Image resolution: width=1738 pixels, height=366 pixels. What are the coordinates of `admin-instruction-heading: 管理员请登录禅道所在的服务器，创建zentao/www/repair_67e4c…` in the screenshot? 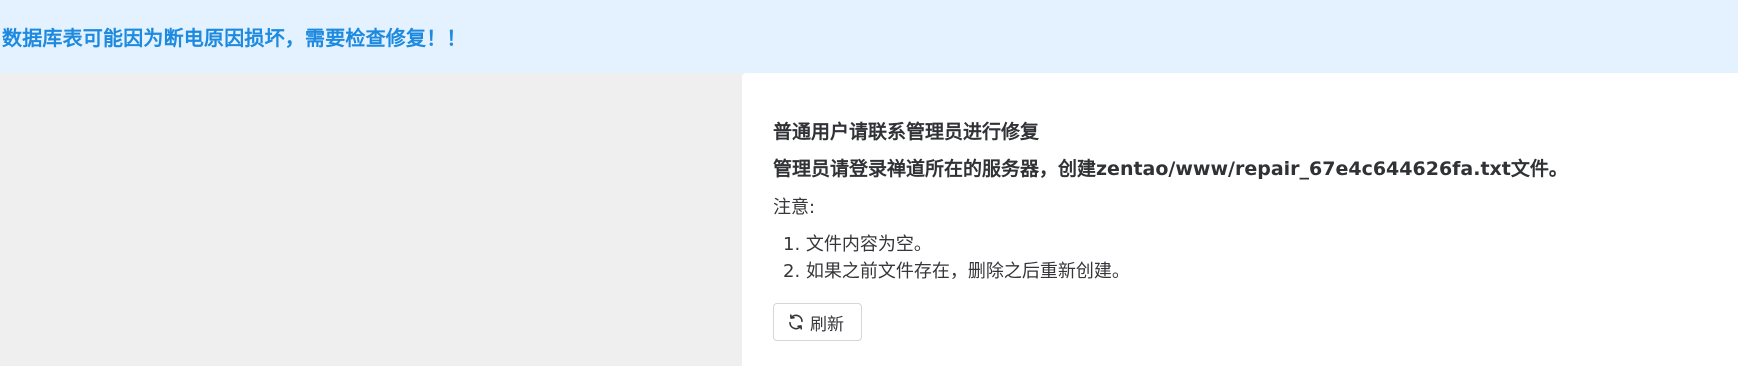 It's located at (1170, 169).